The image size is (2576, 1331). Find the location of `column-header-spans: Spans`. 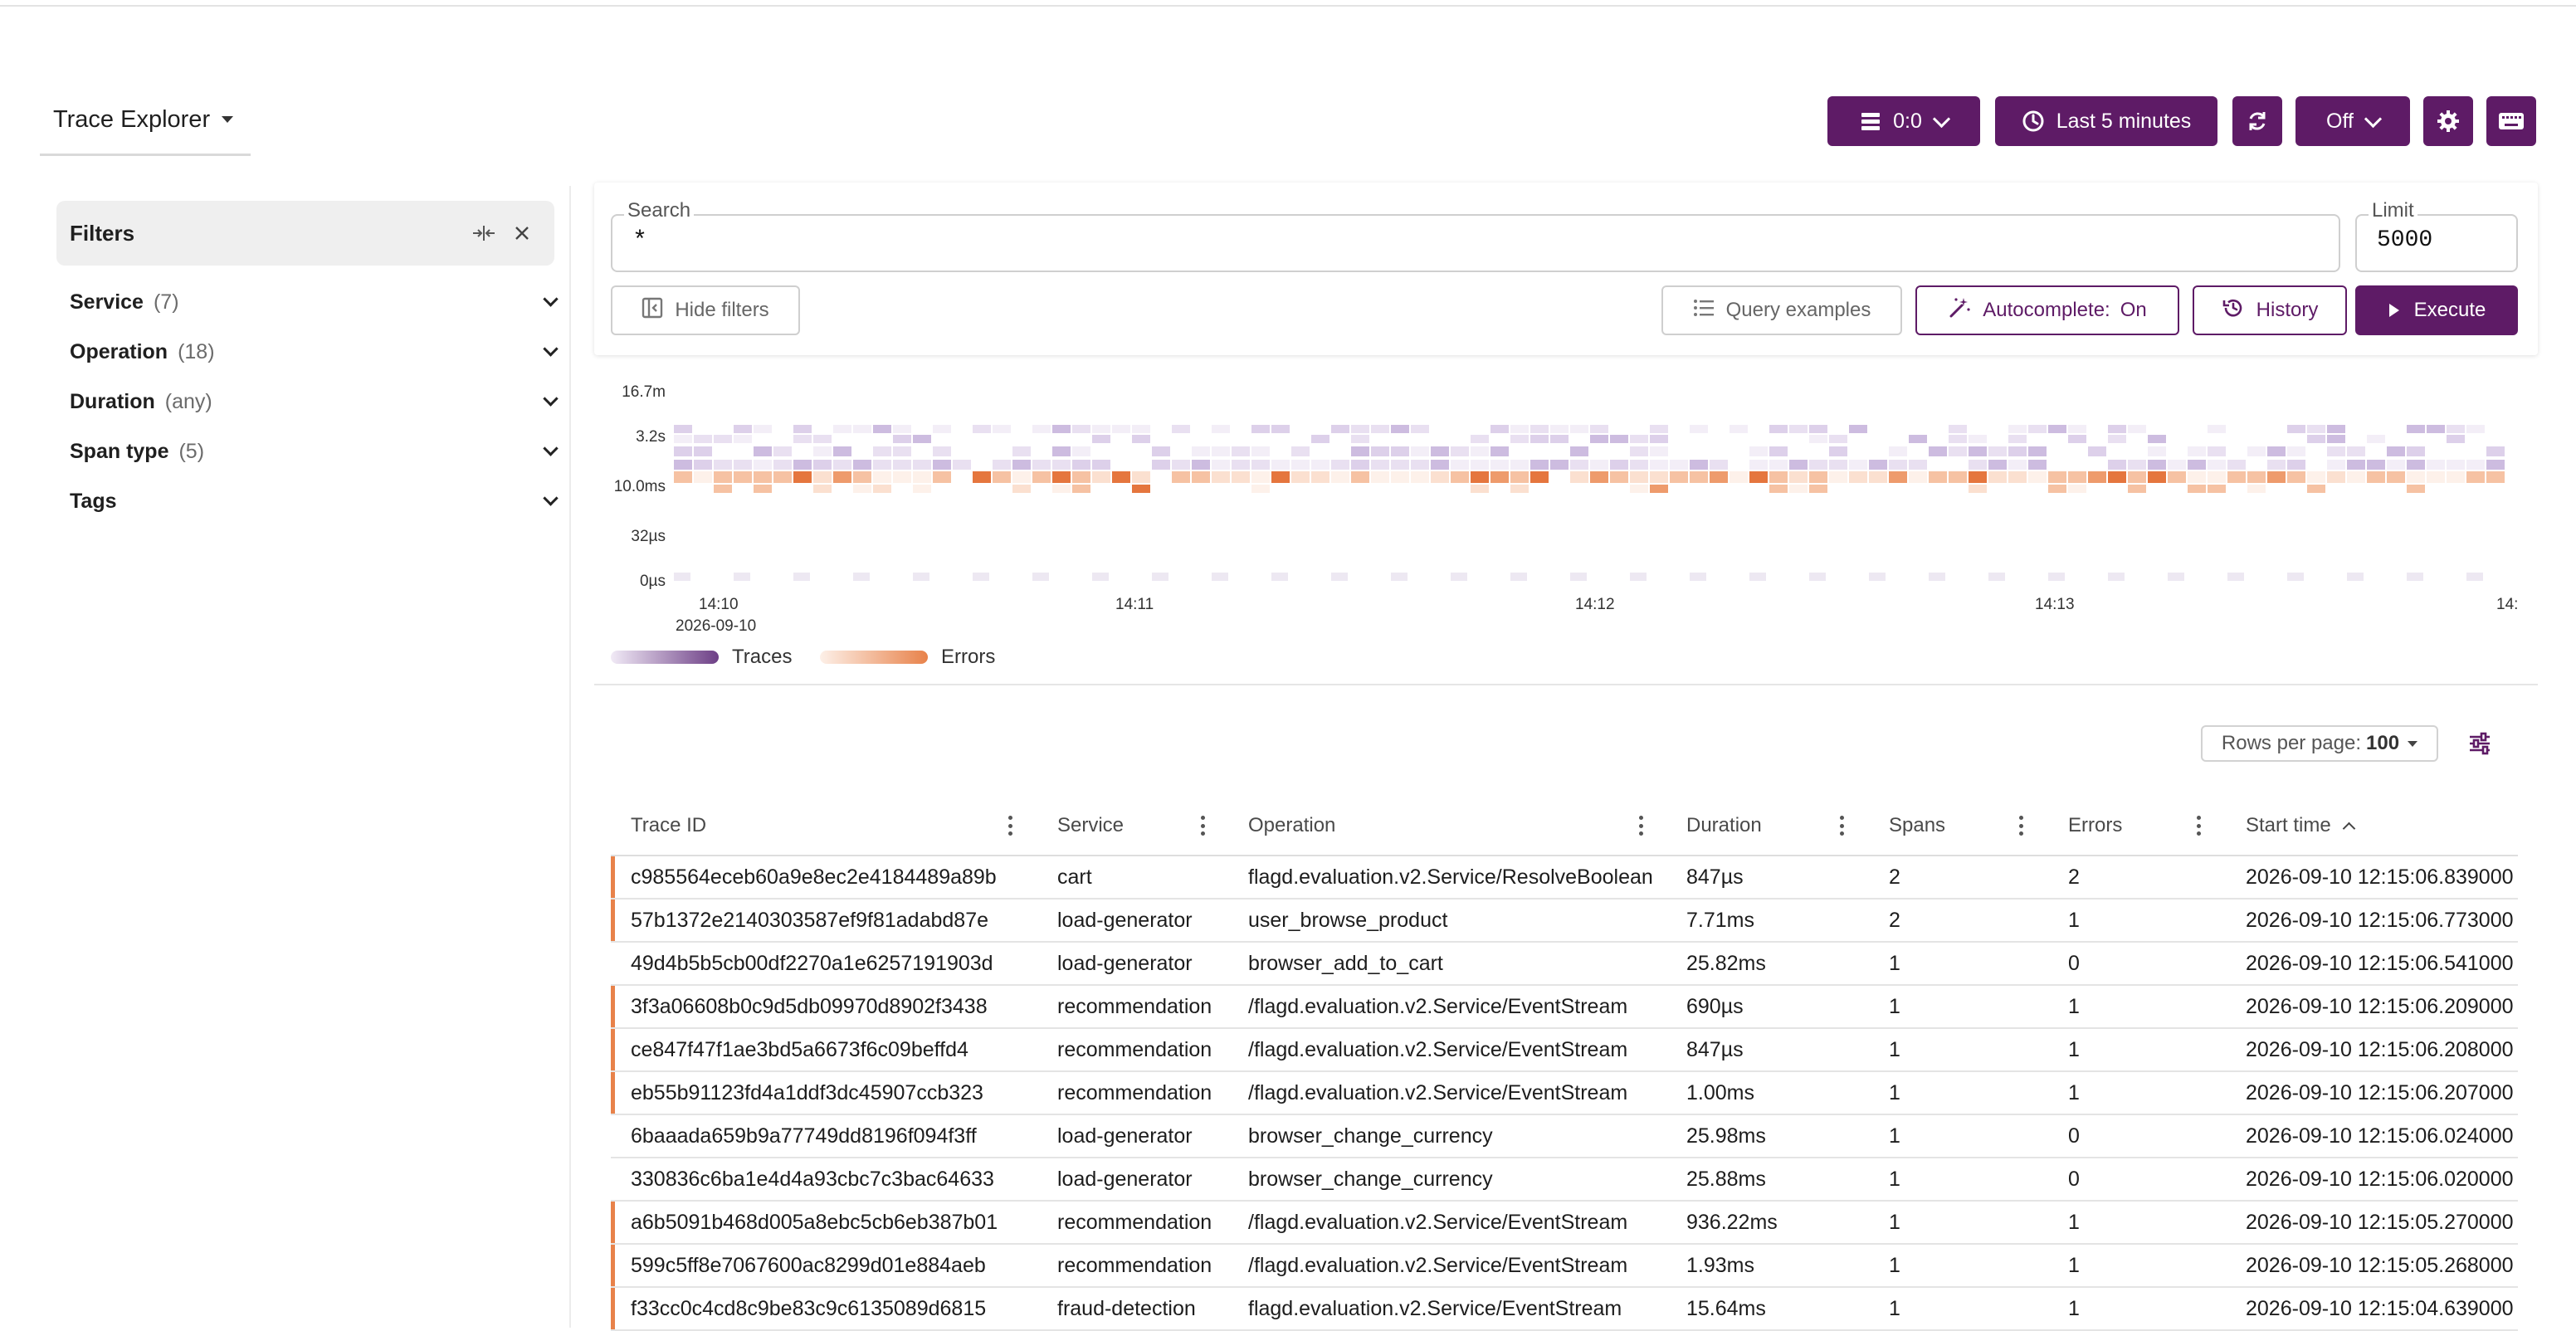

column-header-spans: Spans is located at coordinates (1917, 826).